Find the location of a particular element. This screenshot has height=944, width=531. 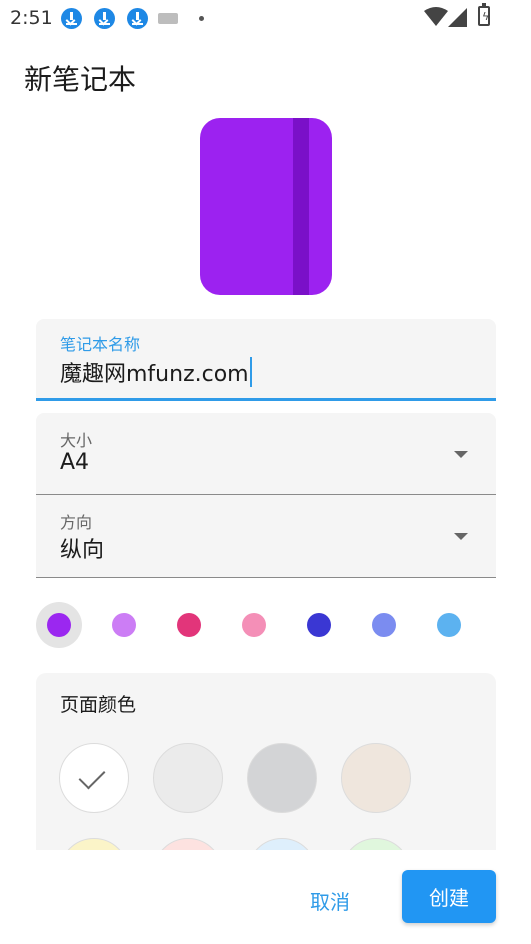

cancel-button: 取消 is located at coordinates (330, 900).